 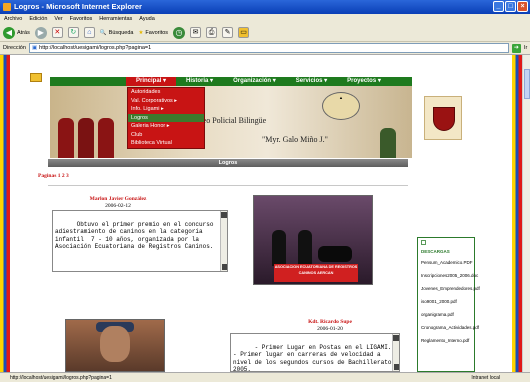 What do you see at coordinates (295, 139) in the screenshot?
I see `header-subtitle: "Myr. Galo Miño J."` at bounding box center [295, 139].